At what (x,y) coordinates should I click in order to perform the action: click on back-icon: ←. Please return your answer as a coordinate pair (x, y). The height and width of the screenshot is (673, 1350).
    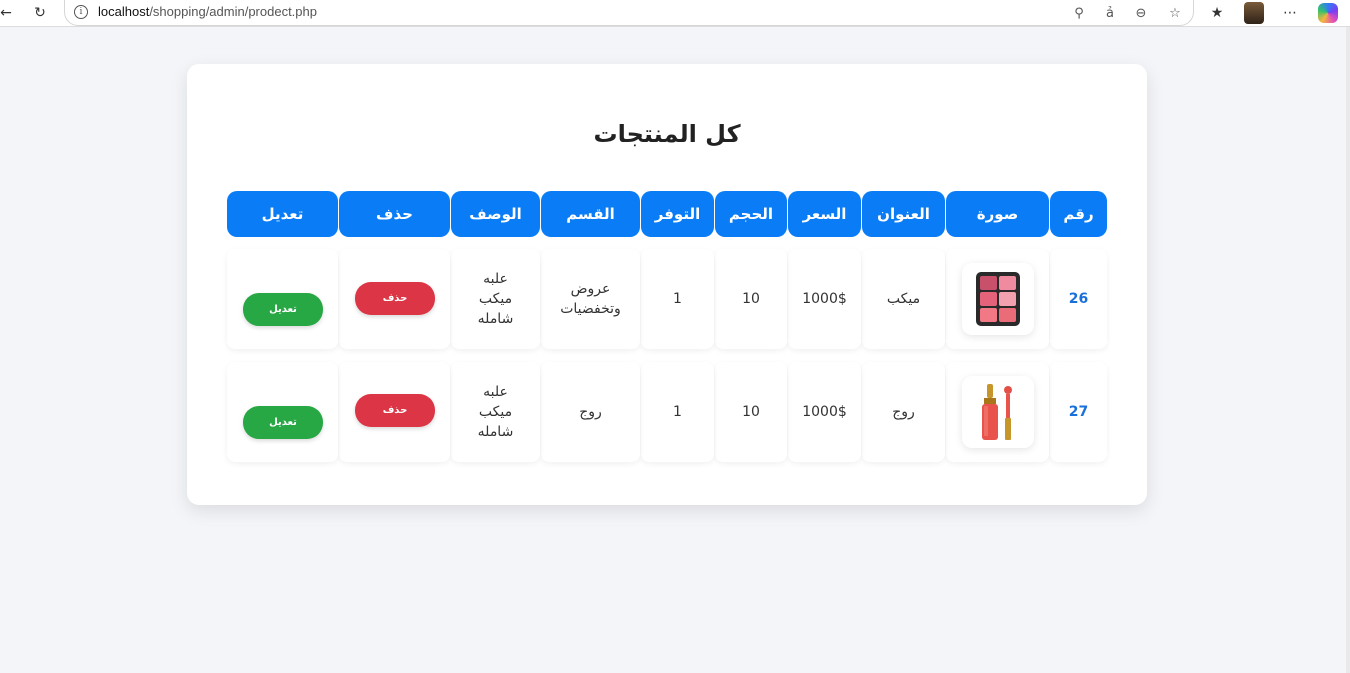
    Looking at the image, I should click on (8, 13).